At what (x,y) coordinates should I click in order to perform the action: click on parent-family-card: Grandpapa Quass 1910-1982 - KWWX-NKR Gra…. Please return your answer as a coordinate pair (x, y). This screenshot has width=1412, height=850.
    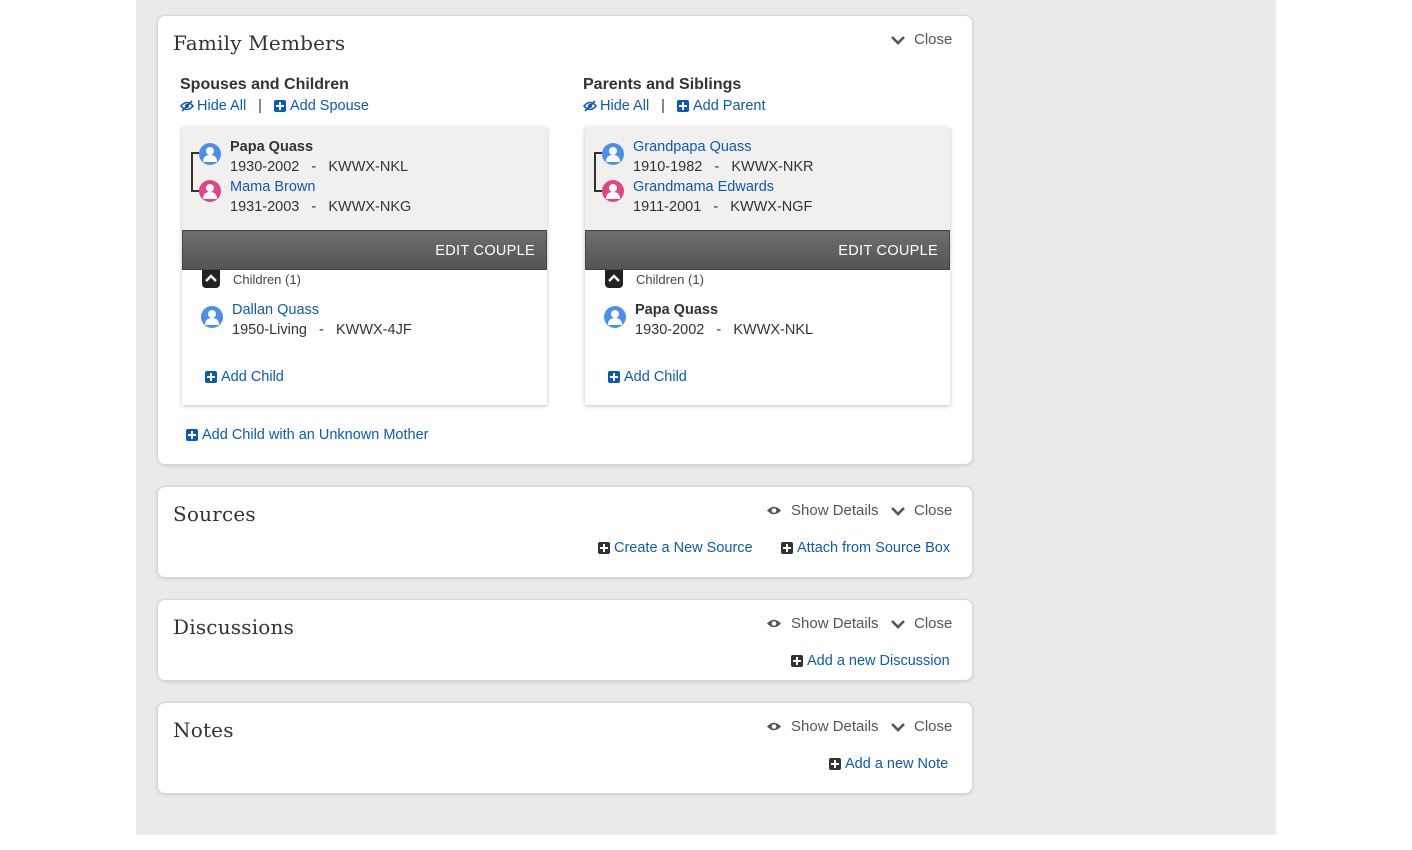
    Looking at the image, I should click on (767, 266).